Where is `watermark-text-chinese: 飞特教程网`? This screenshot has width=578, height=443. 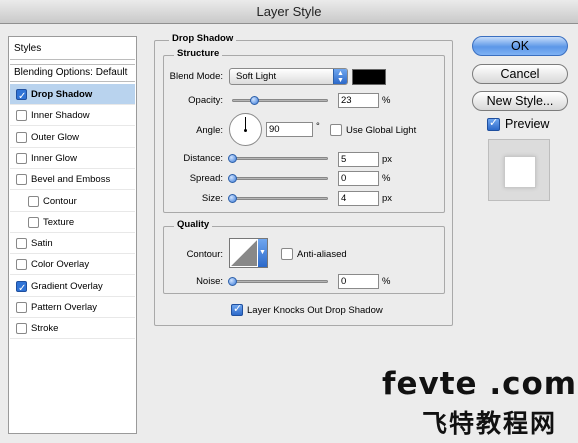
watermark-text-chinese: 飞特教程网 is located at coordinates (490, 423).